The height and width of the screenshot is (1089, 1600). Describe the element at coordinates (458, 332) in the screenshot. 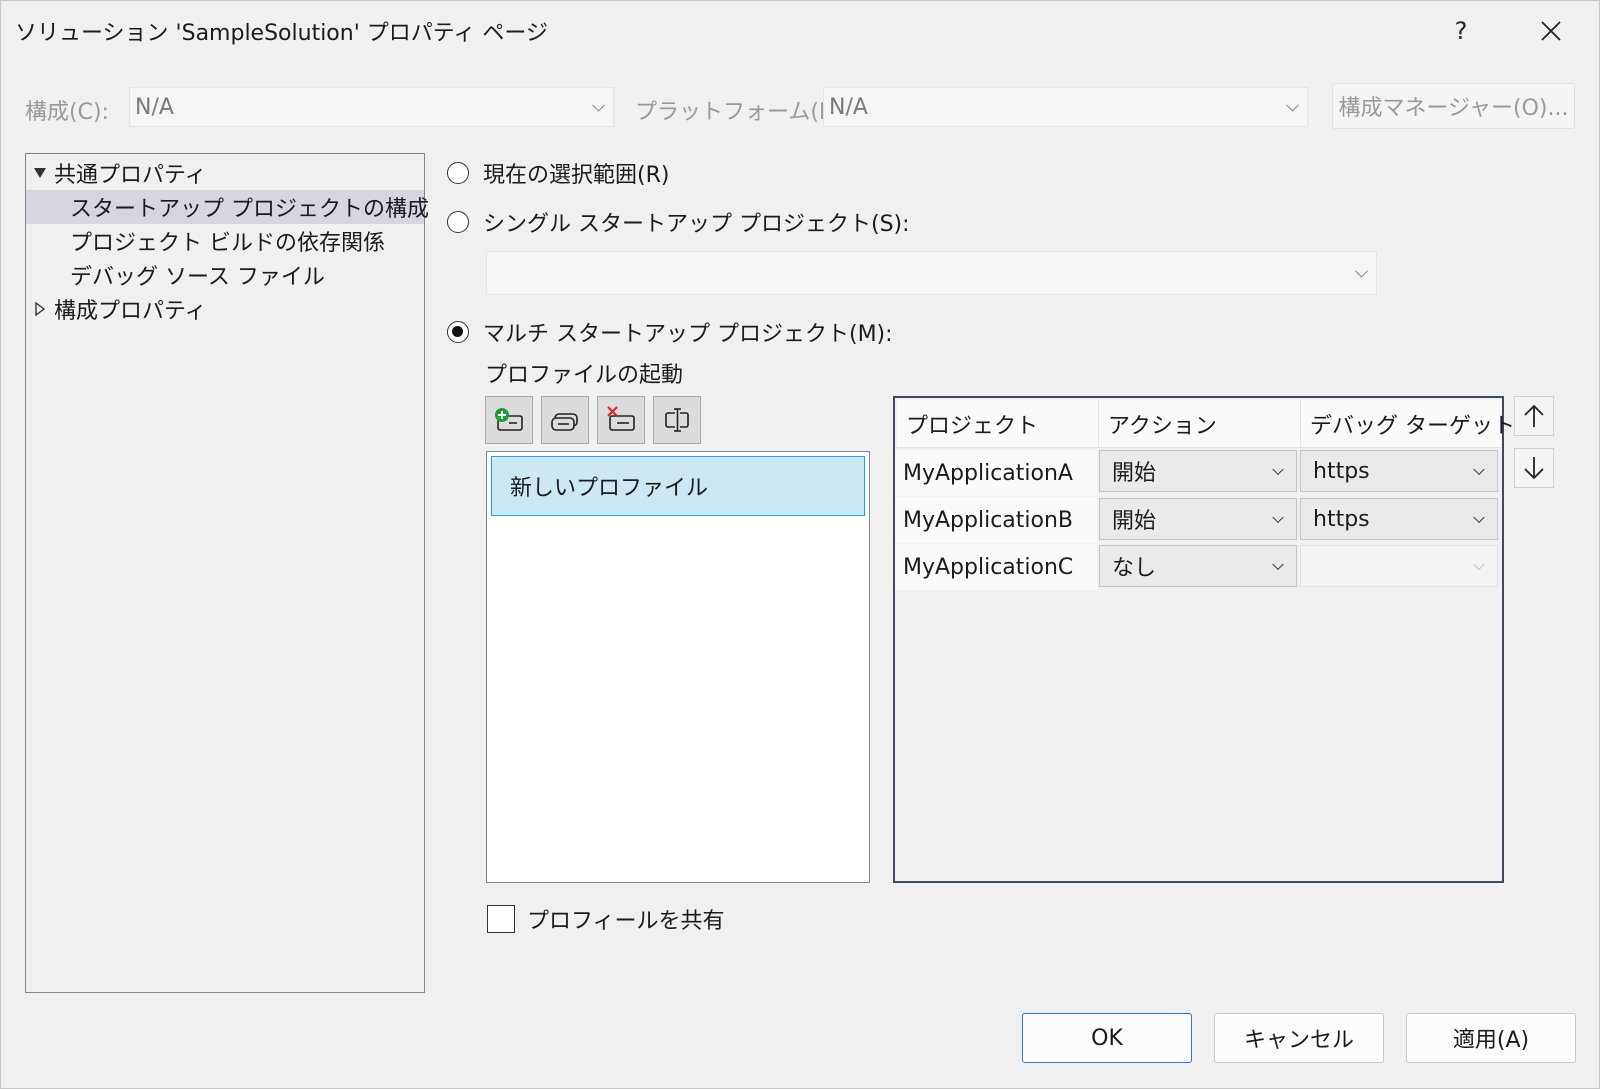

I see `radio-button-selected` at that location.